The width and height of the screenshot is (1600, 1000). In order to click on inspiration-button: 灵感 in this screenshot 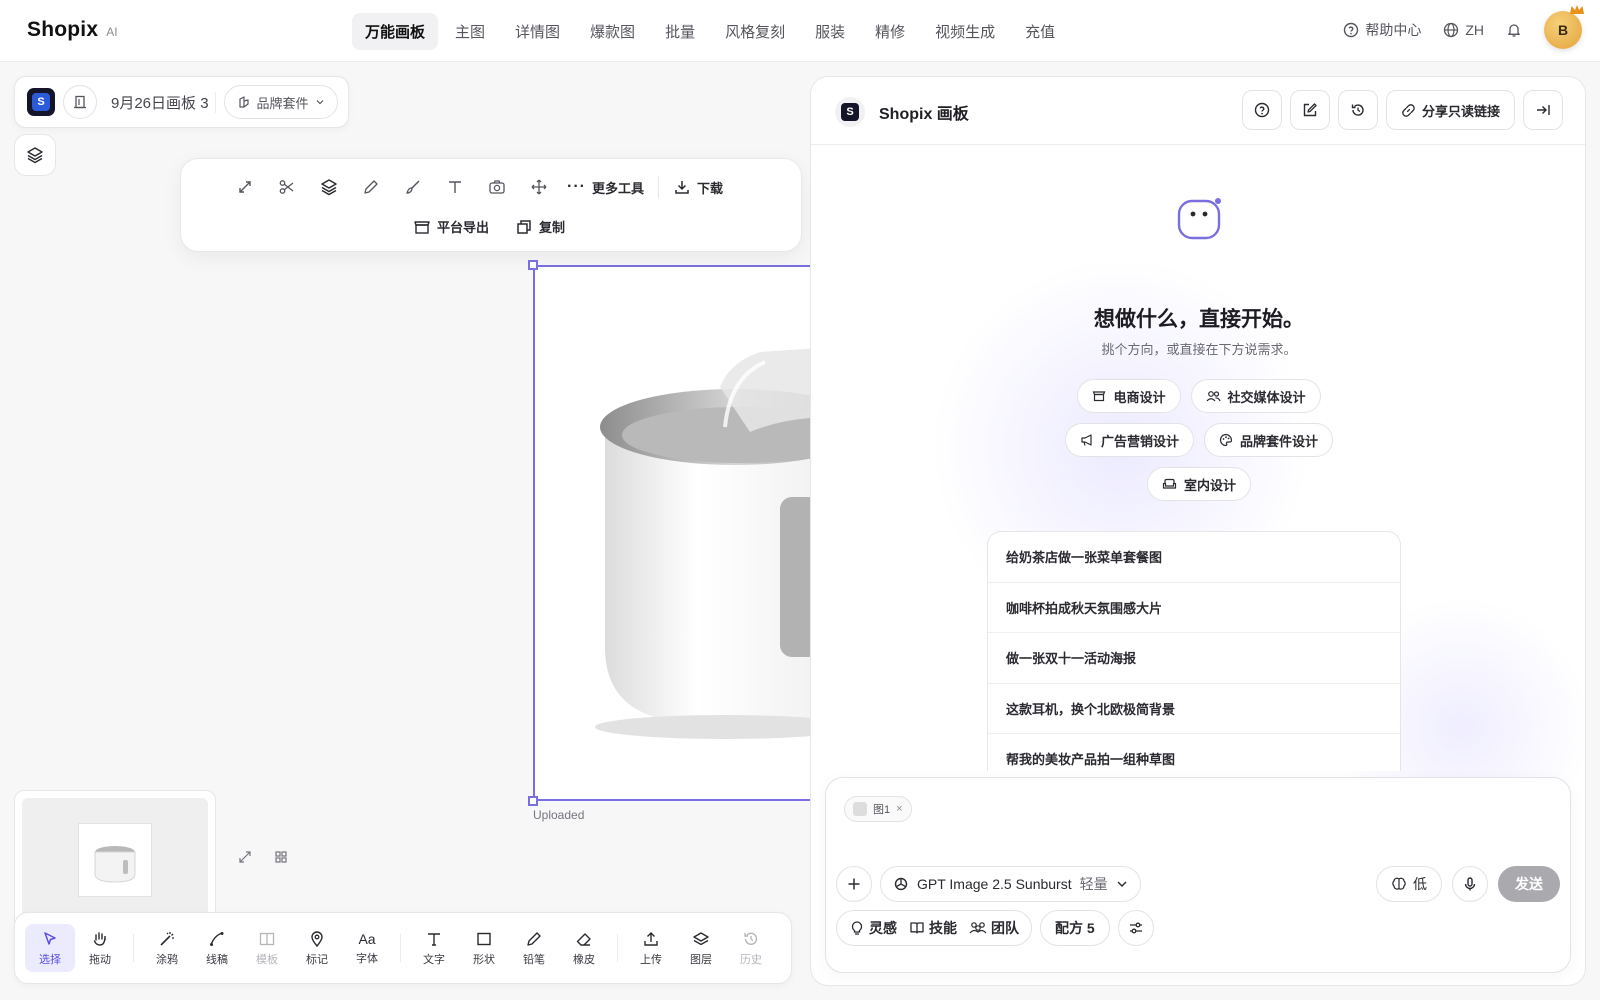, I will do `click(873, 928)`.